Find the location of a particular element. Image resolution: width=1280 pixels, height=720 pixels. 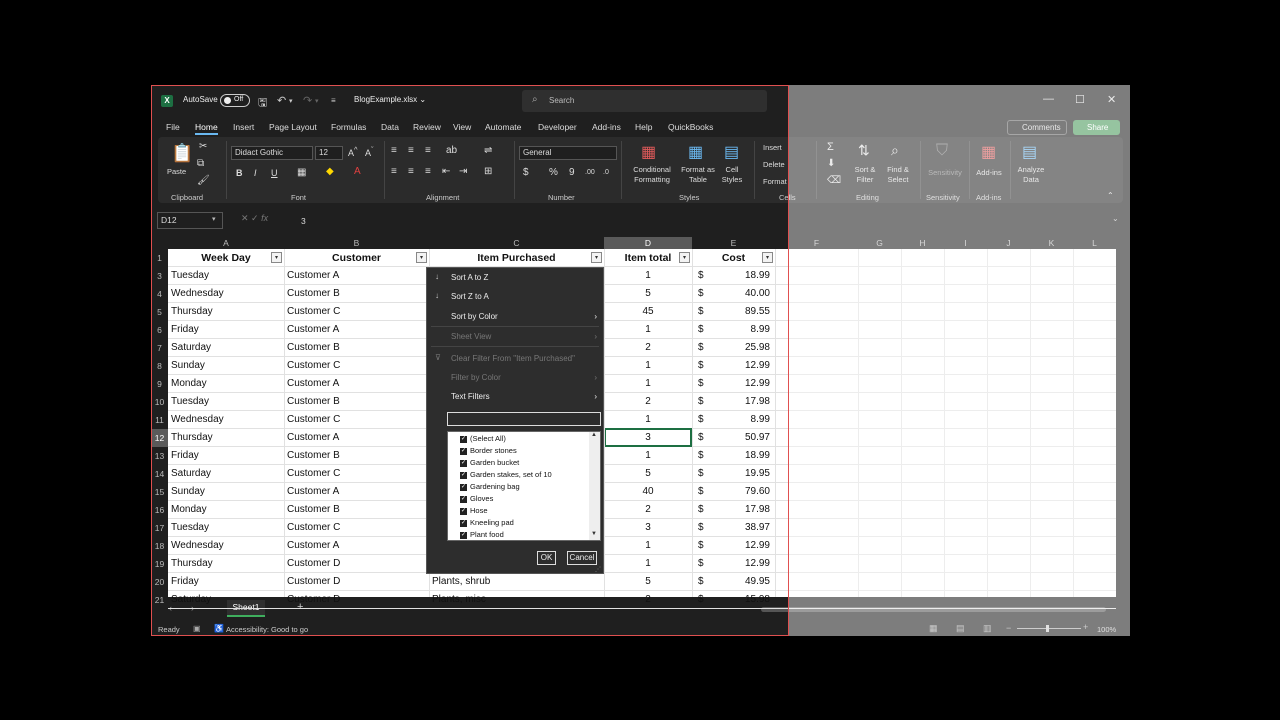

row-header: 3 is located at coordinates (159, 276).